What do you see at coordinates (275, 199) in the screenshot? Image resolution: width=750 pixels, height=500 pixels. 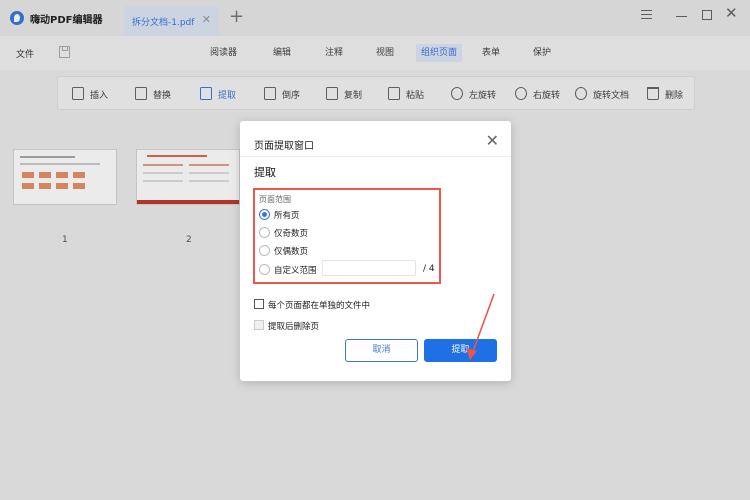 I see `page-range-label: 页面范围` at bounding box center [275, 199].